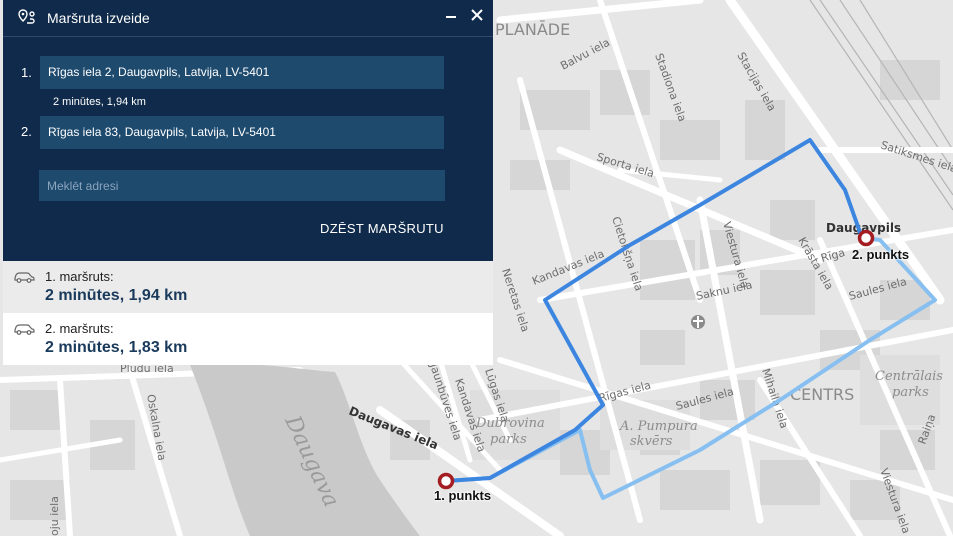  What do you see at coordinates (382, 228) in the screenshot?
I see `clear-route-button: DZĒST MARŠRUTU` at bounding box center [382, 228].